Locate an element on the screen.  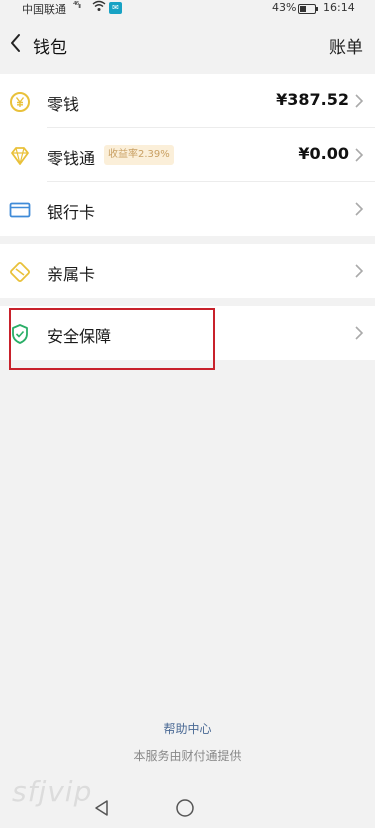
wifi-icon is located at coordinates (99, 7).